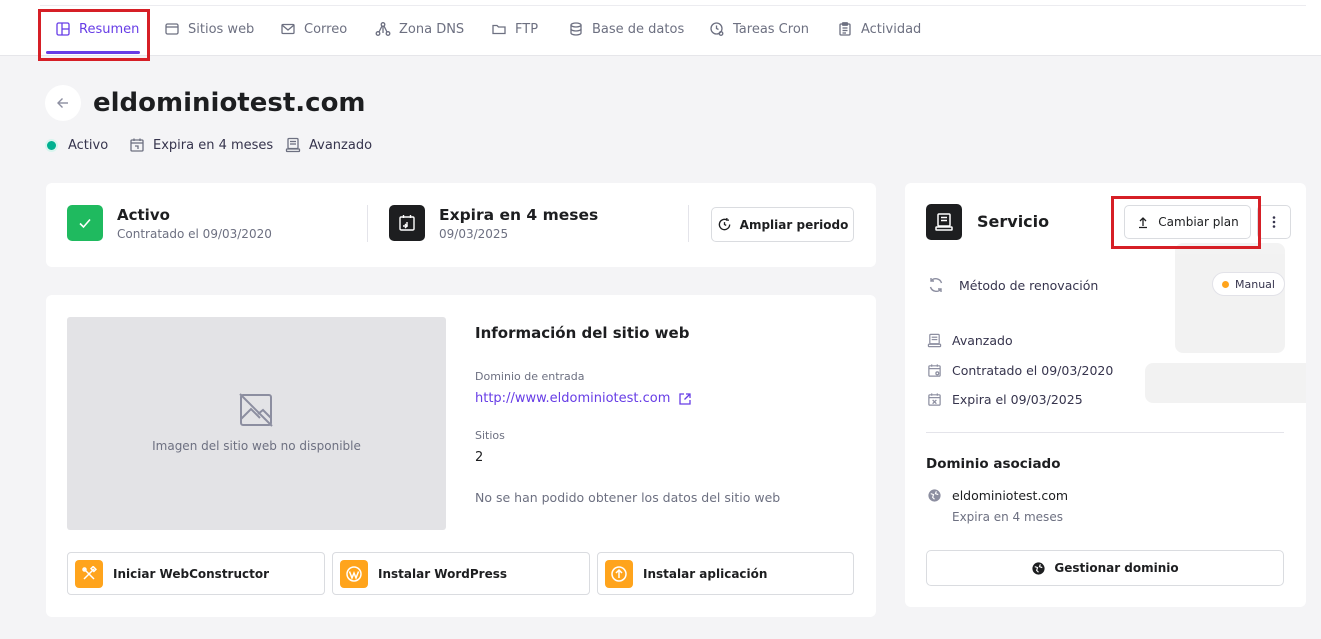 The height and width of the screenshot is (639, 1321). I want to click on header-status-label: Activo, so click(88, 145).